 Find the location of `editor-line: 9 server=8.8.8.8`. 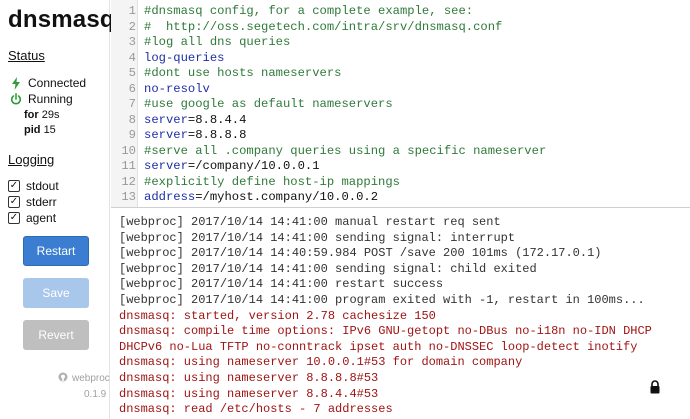

editor-line: 9 server=8.8.8.8 is located at coordinates (400, 135).